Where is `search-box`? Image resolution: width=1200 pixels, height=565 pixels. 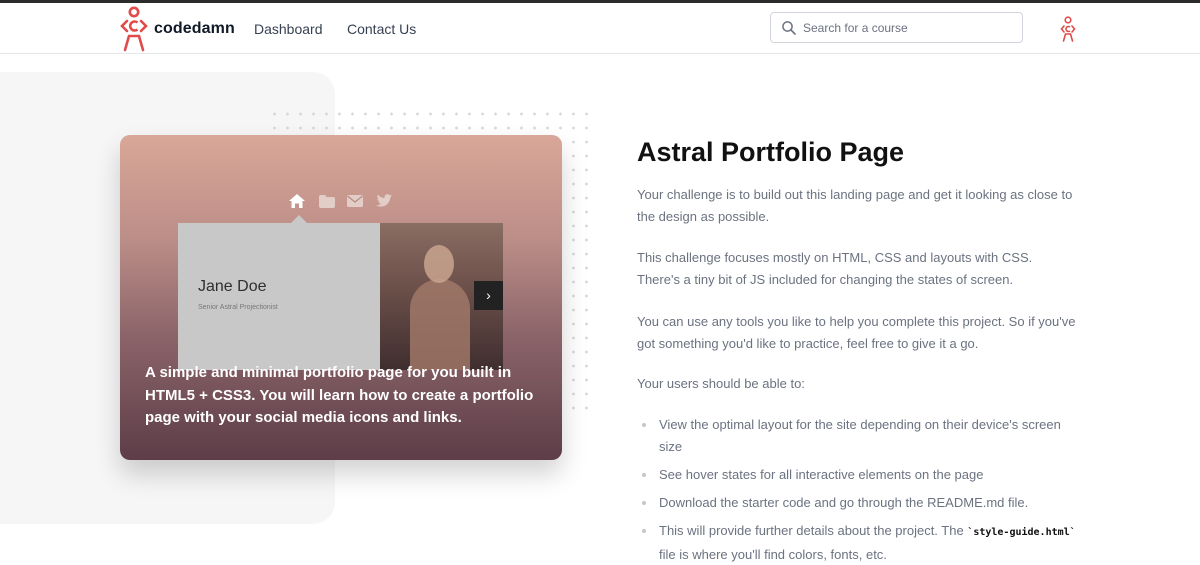
search-box is located at coordinates (896, 27).